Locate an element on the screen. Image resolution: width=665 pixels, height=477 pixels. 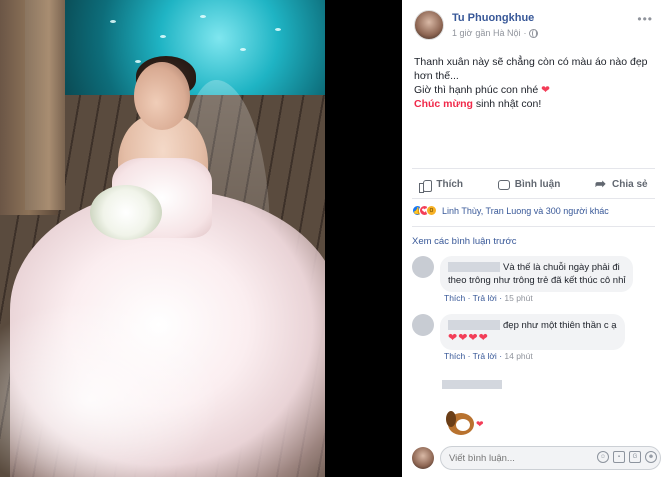
viewer-avatar is located at coordinates (423, 458).